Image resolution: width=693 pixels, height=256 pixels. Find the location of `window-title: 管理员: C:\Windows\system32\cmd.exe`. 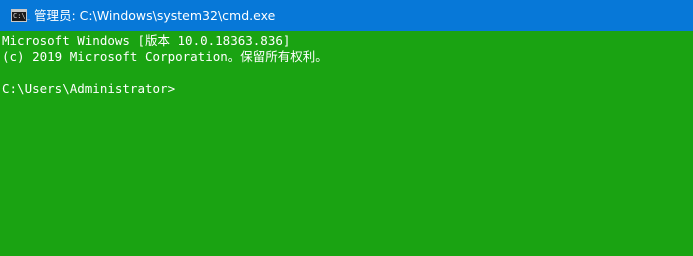

window-title: 管理员: C:\Windows\system32\cmd.exe is located at coordinates (155, 15).